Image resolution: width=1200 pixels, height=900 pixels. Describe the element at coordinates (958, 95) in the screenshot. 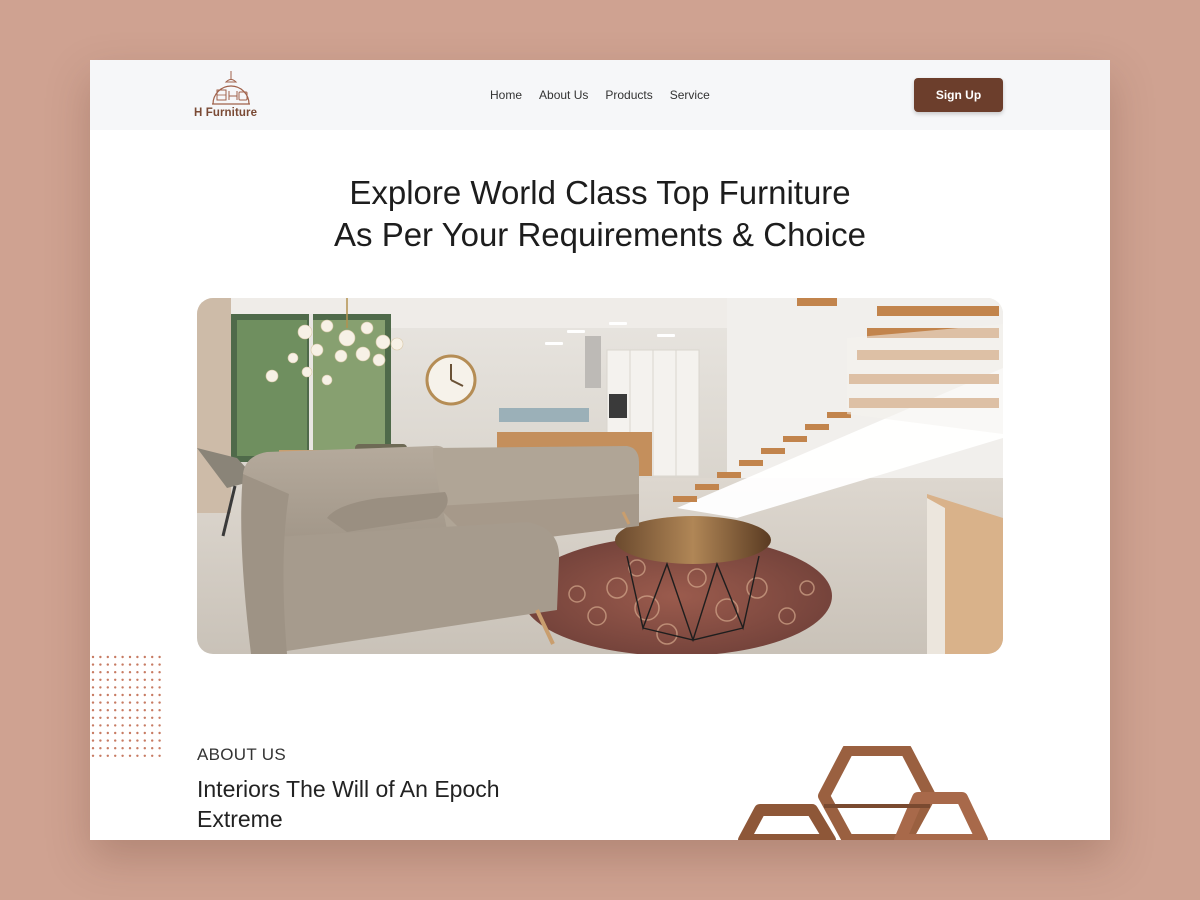

I see `sign-up-button: Sign Up` at that location.